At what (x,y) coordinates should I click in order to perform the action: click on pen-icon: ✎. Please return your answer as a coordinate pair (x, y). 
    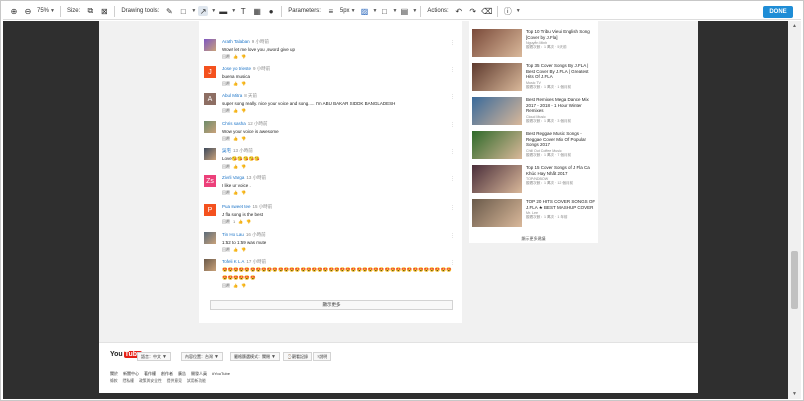
    Looking at the image, I should click on (169, 11).